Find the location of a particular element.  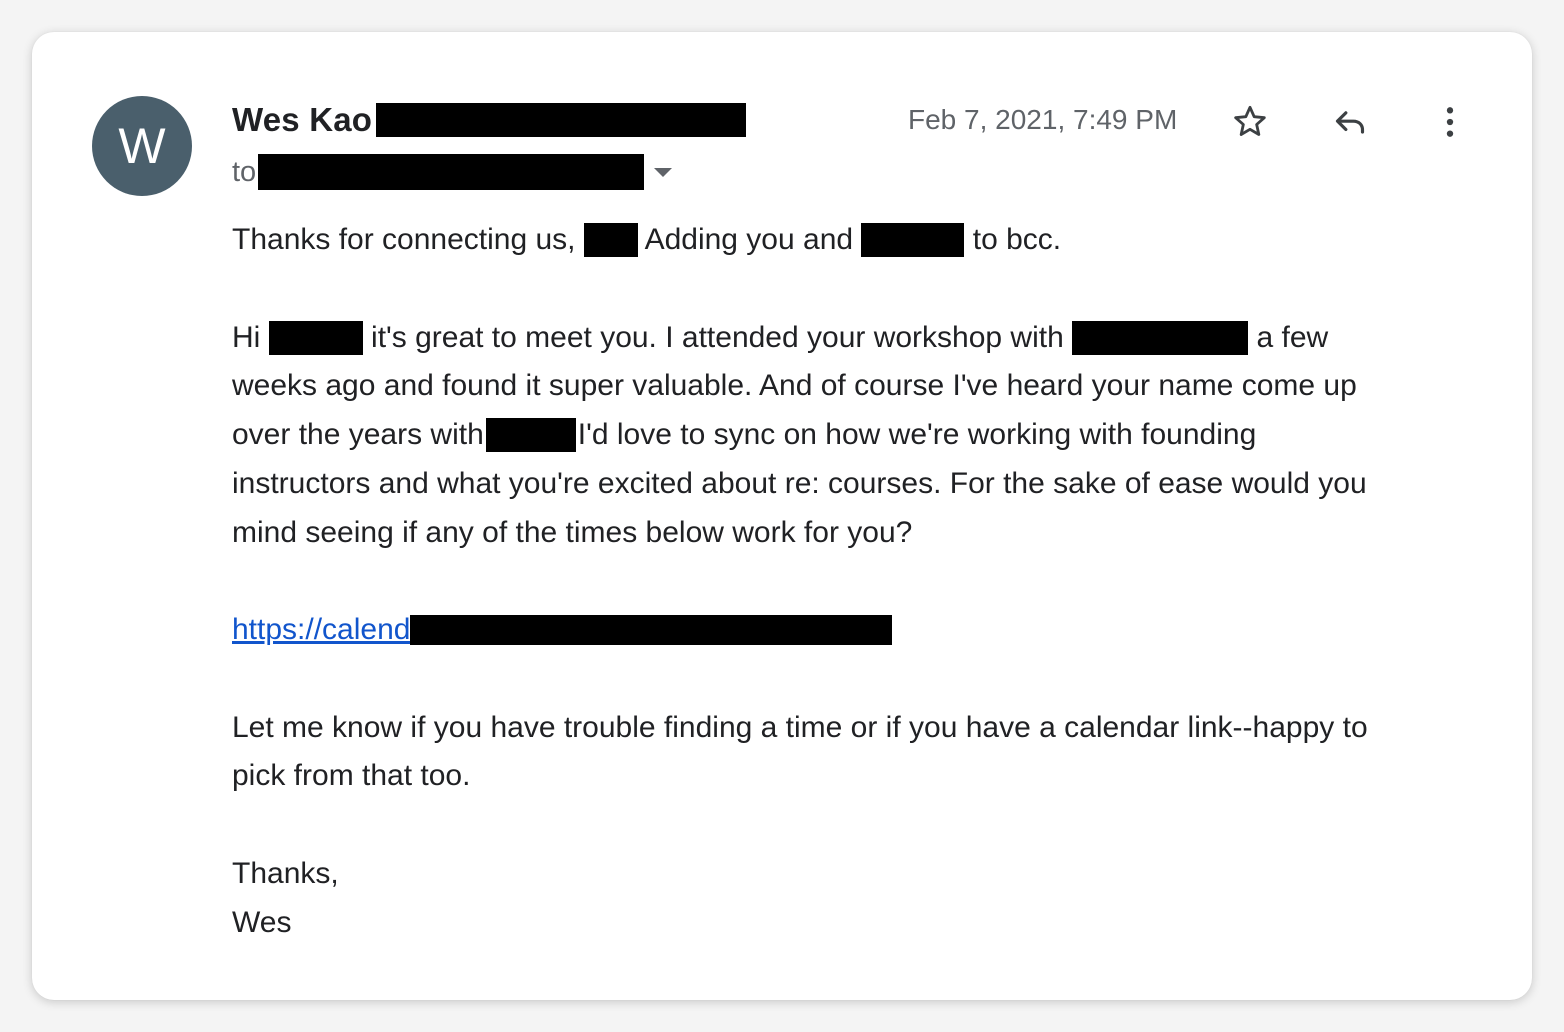

body-text: Thanks for connecting us, is located at coordinates (404, 239).